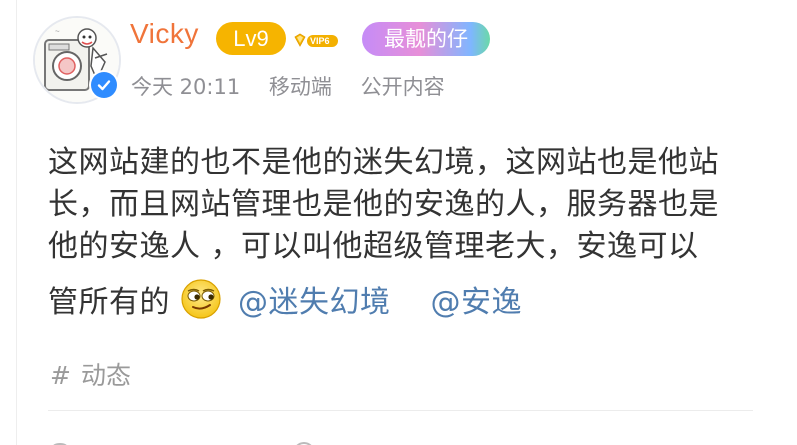 This screenshot has height=445, width=797. I want to click on post-time: 今天 20:11, so click(186, 87).